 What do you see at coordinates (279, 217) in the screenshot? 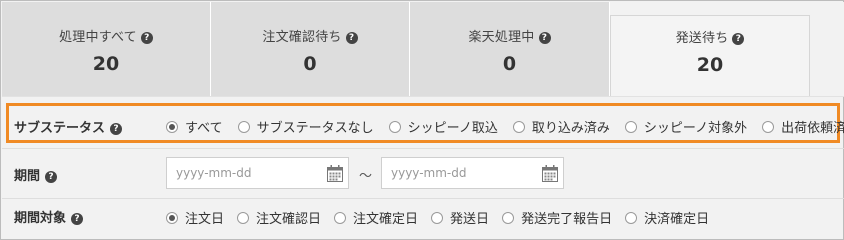
I see `period-target-option-confirm-date: 注文確認日` at bounding box center [279, 217].